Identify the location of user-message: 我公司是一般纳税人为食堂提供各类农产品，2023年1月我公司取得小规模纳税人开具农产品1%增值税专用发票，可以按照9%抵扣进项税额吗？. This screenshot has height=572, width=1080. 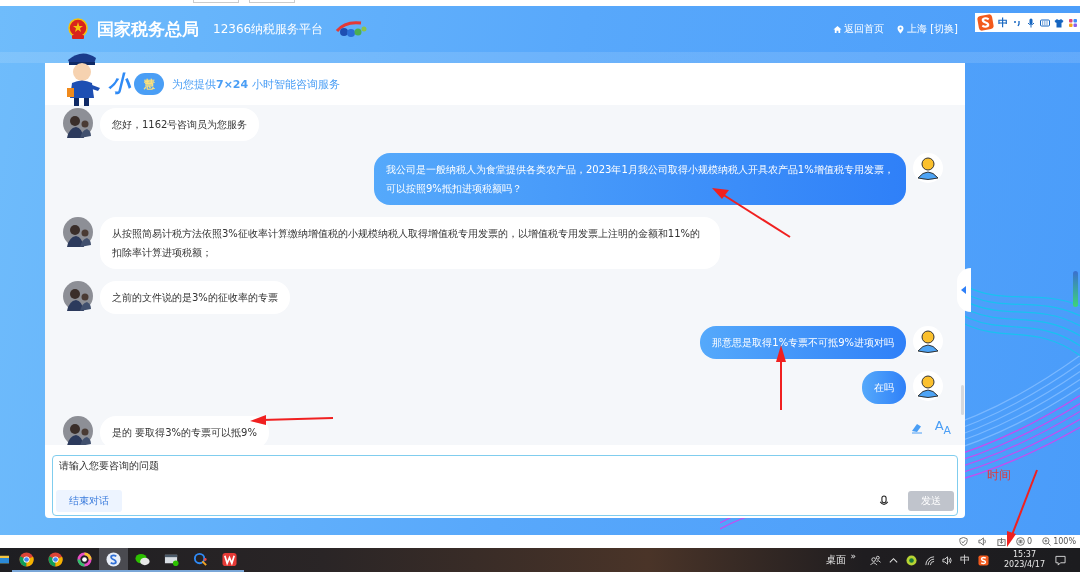
(640, 179).